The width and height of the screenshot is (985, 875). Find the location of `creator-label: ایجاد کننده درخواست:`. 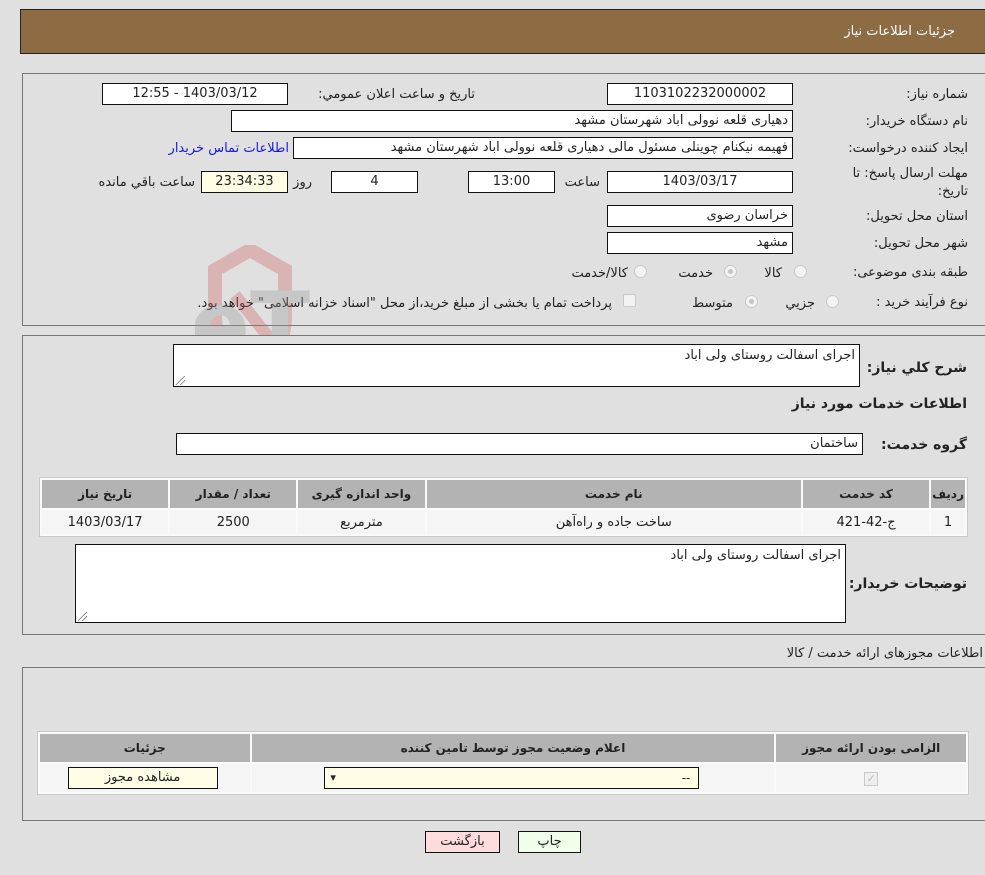

creator-label: ایجاد کننده درخواست: is located at coordinates (908, 148).